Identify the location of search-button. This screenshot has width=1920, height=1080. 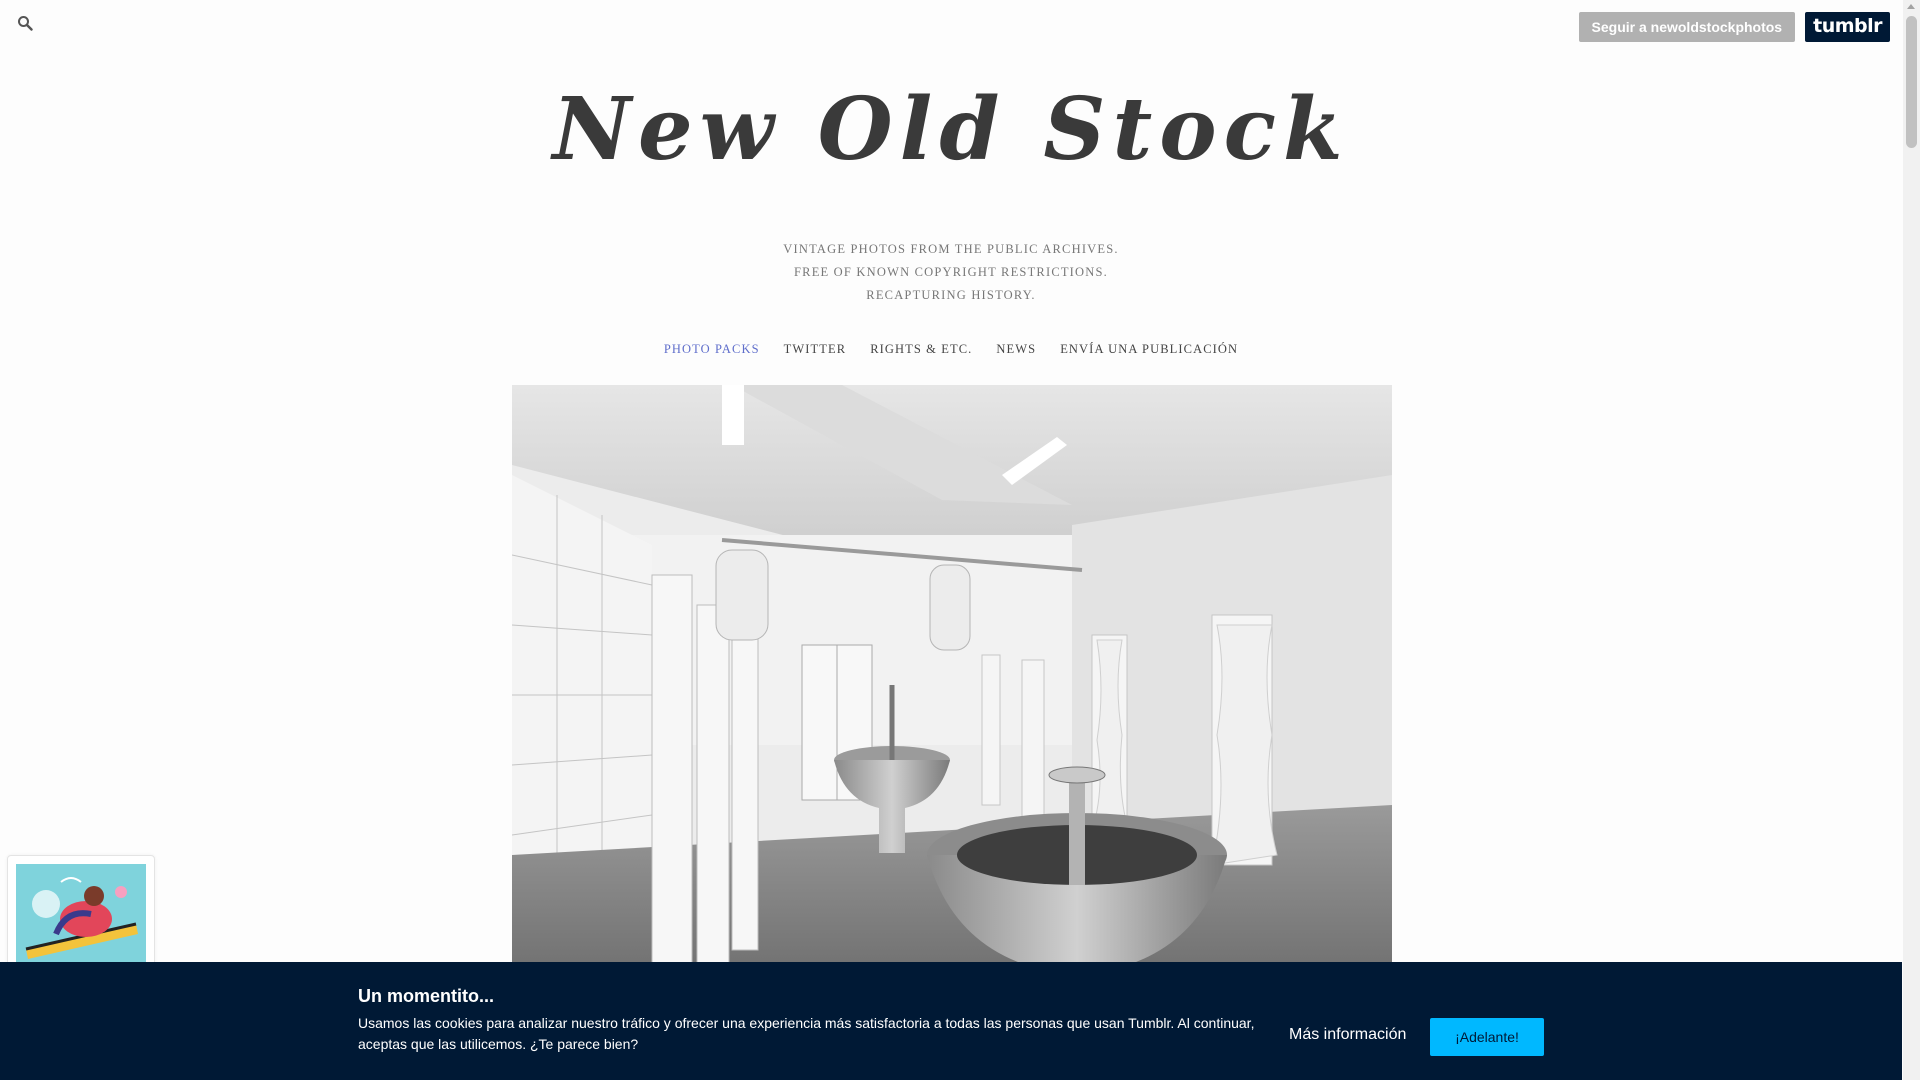
(25, 25).